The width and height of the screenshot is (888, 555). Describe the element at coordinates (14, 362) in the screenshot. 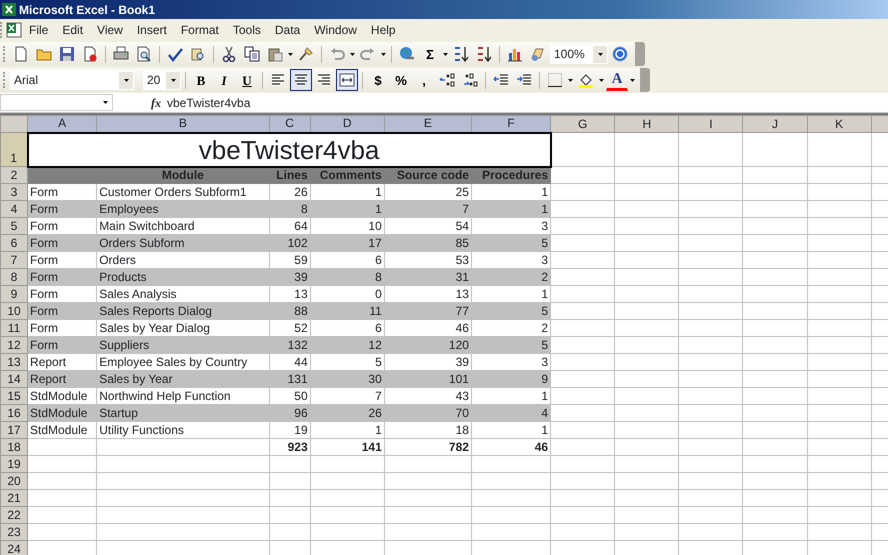

I see `row-header: 13` at that location.